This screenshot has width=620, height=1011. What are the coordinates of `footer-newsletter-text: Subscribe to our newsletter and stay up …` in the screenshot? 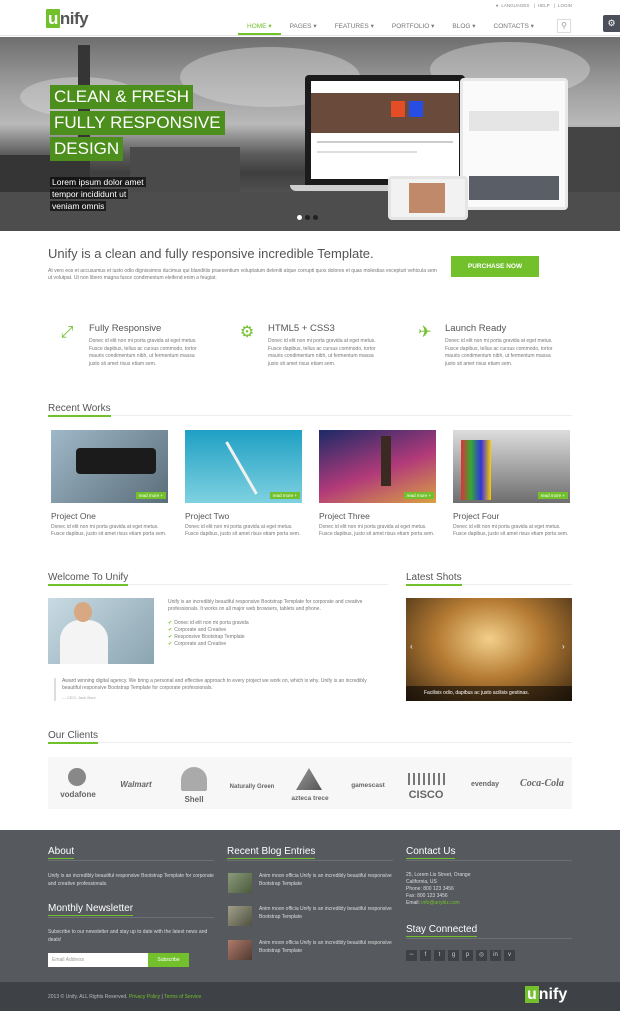 It's located at (128, 936).